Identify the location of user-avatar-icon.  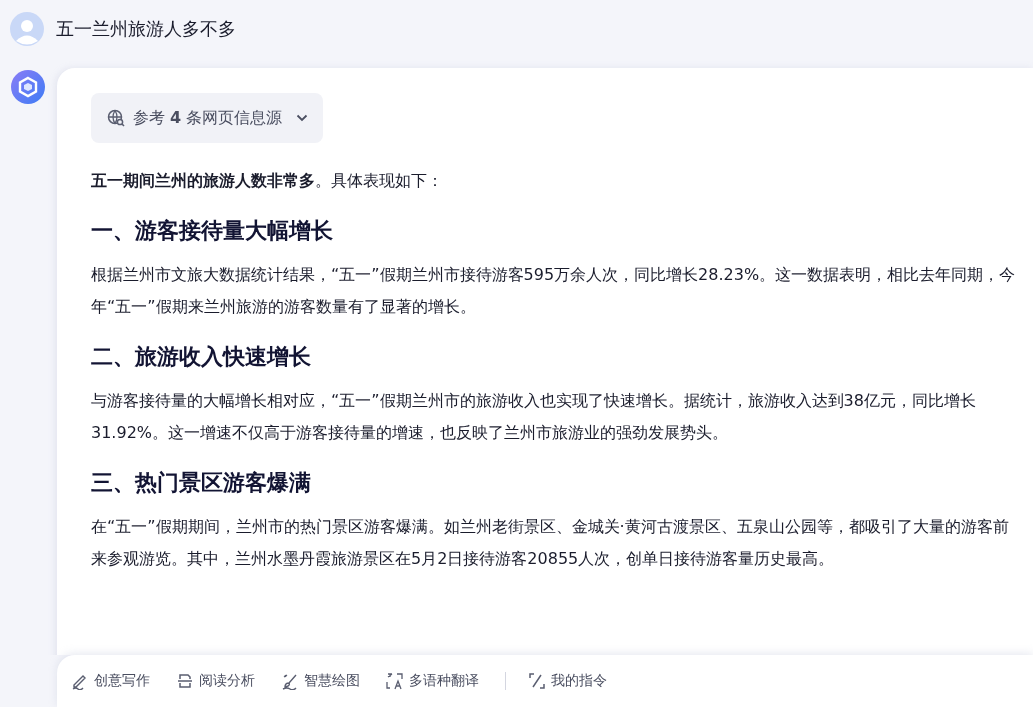
(27, 29).